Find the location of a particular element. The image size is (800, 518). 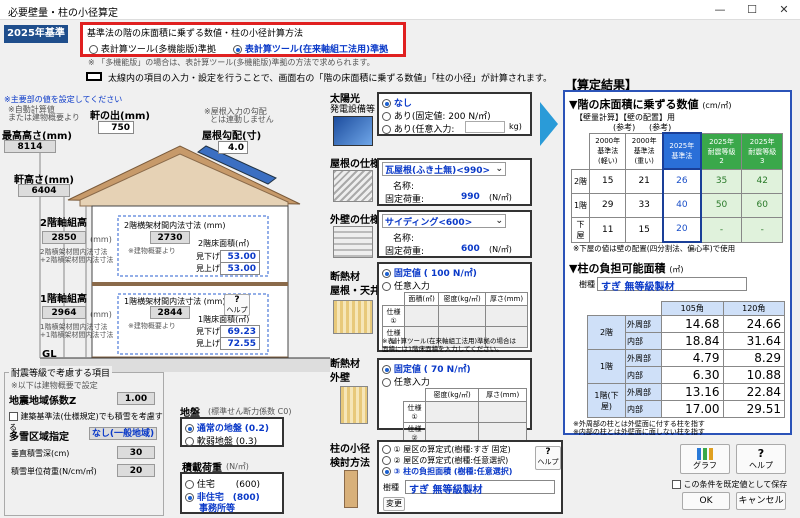

ins-wall-option-custom: 任意入力 is located at coordinates (406, 381).